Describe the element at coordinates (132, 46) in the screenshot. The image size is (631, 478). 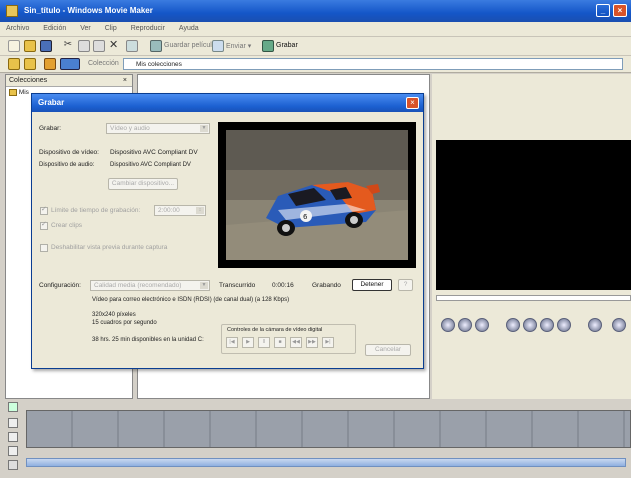
I see `properties-icon` at that location.